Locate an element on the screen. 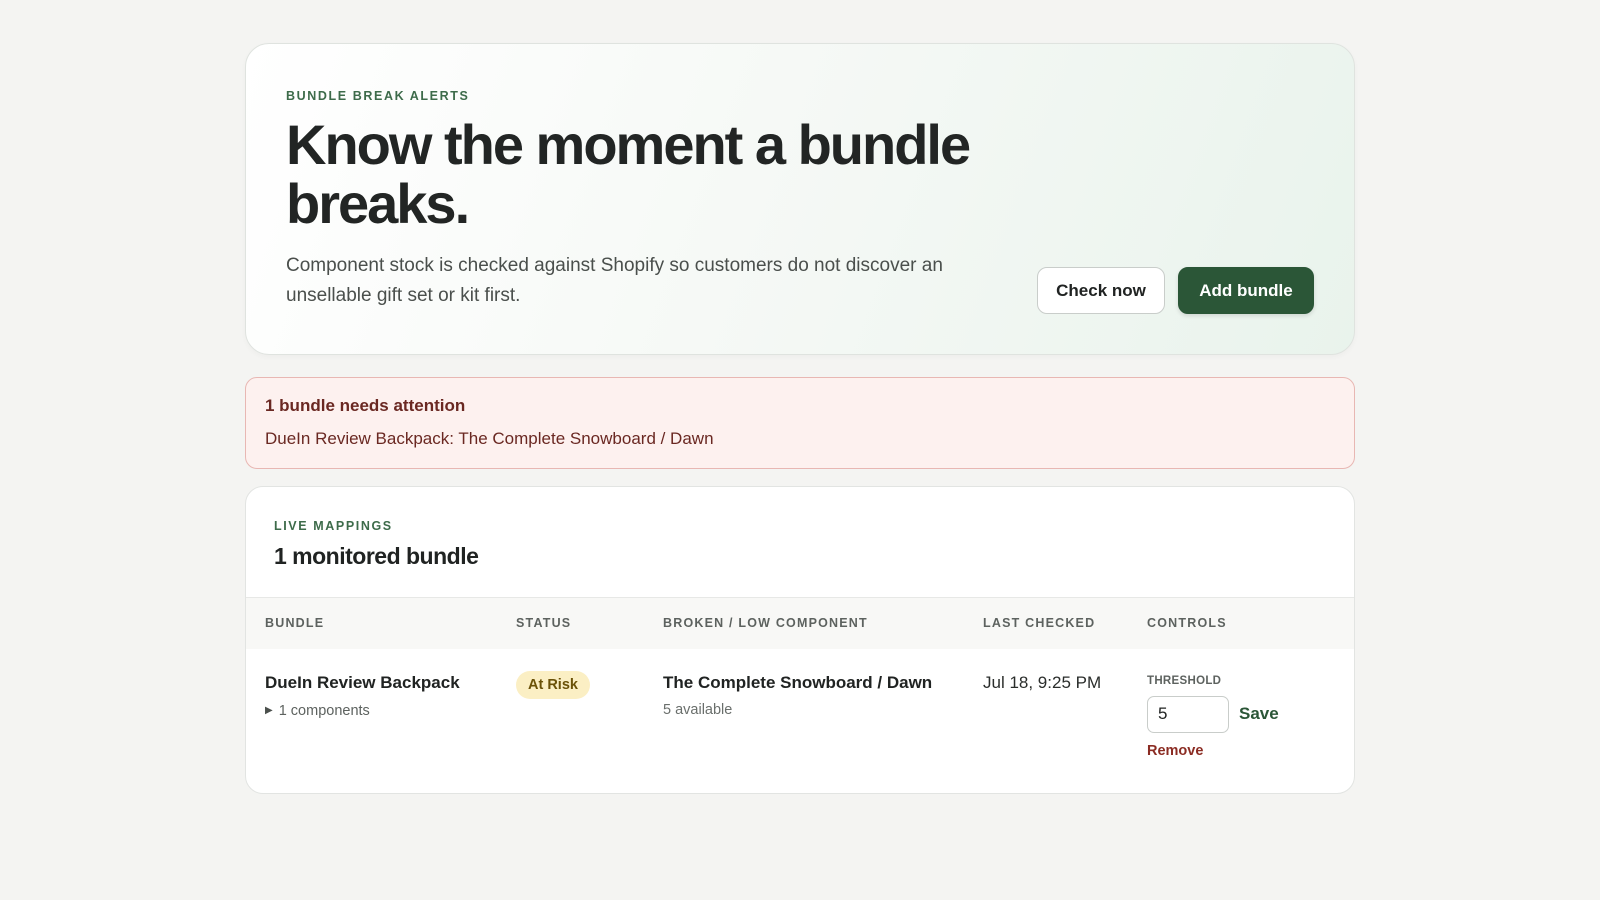 Image resolution: width=1600 pixels, height=900 pixels. status-badge: At Risk is located at coordinates (553, 684).